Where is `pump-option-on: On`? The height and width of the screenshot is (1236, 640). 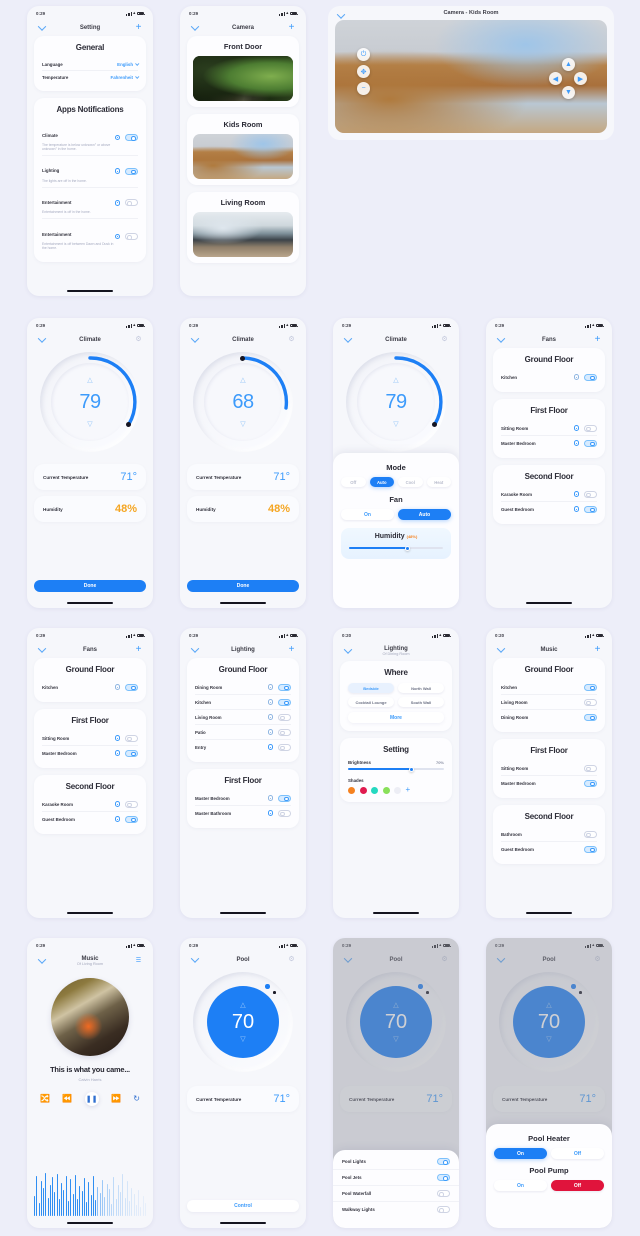 pump-option-on: On is located at coordinates (520, 1185).